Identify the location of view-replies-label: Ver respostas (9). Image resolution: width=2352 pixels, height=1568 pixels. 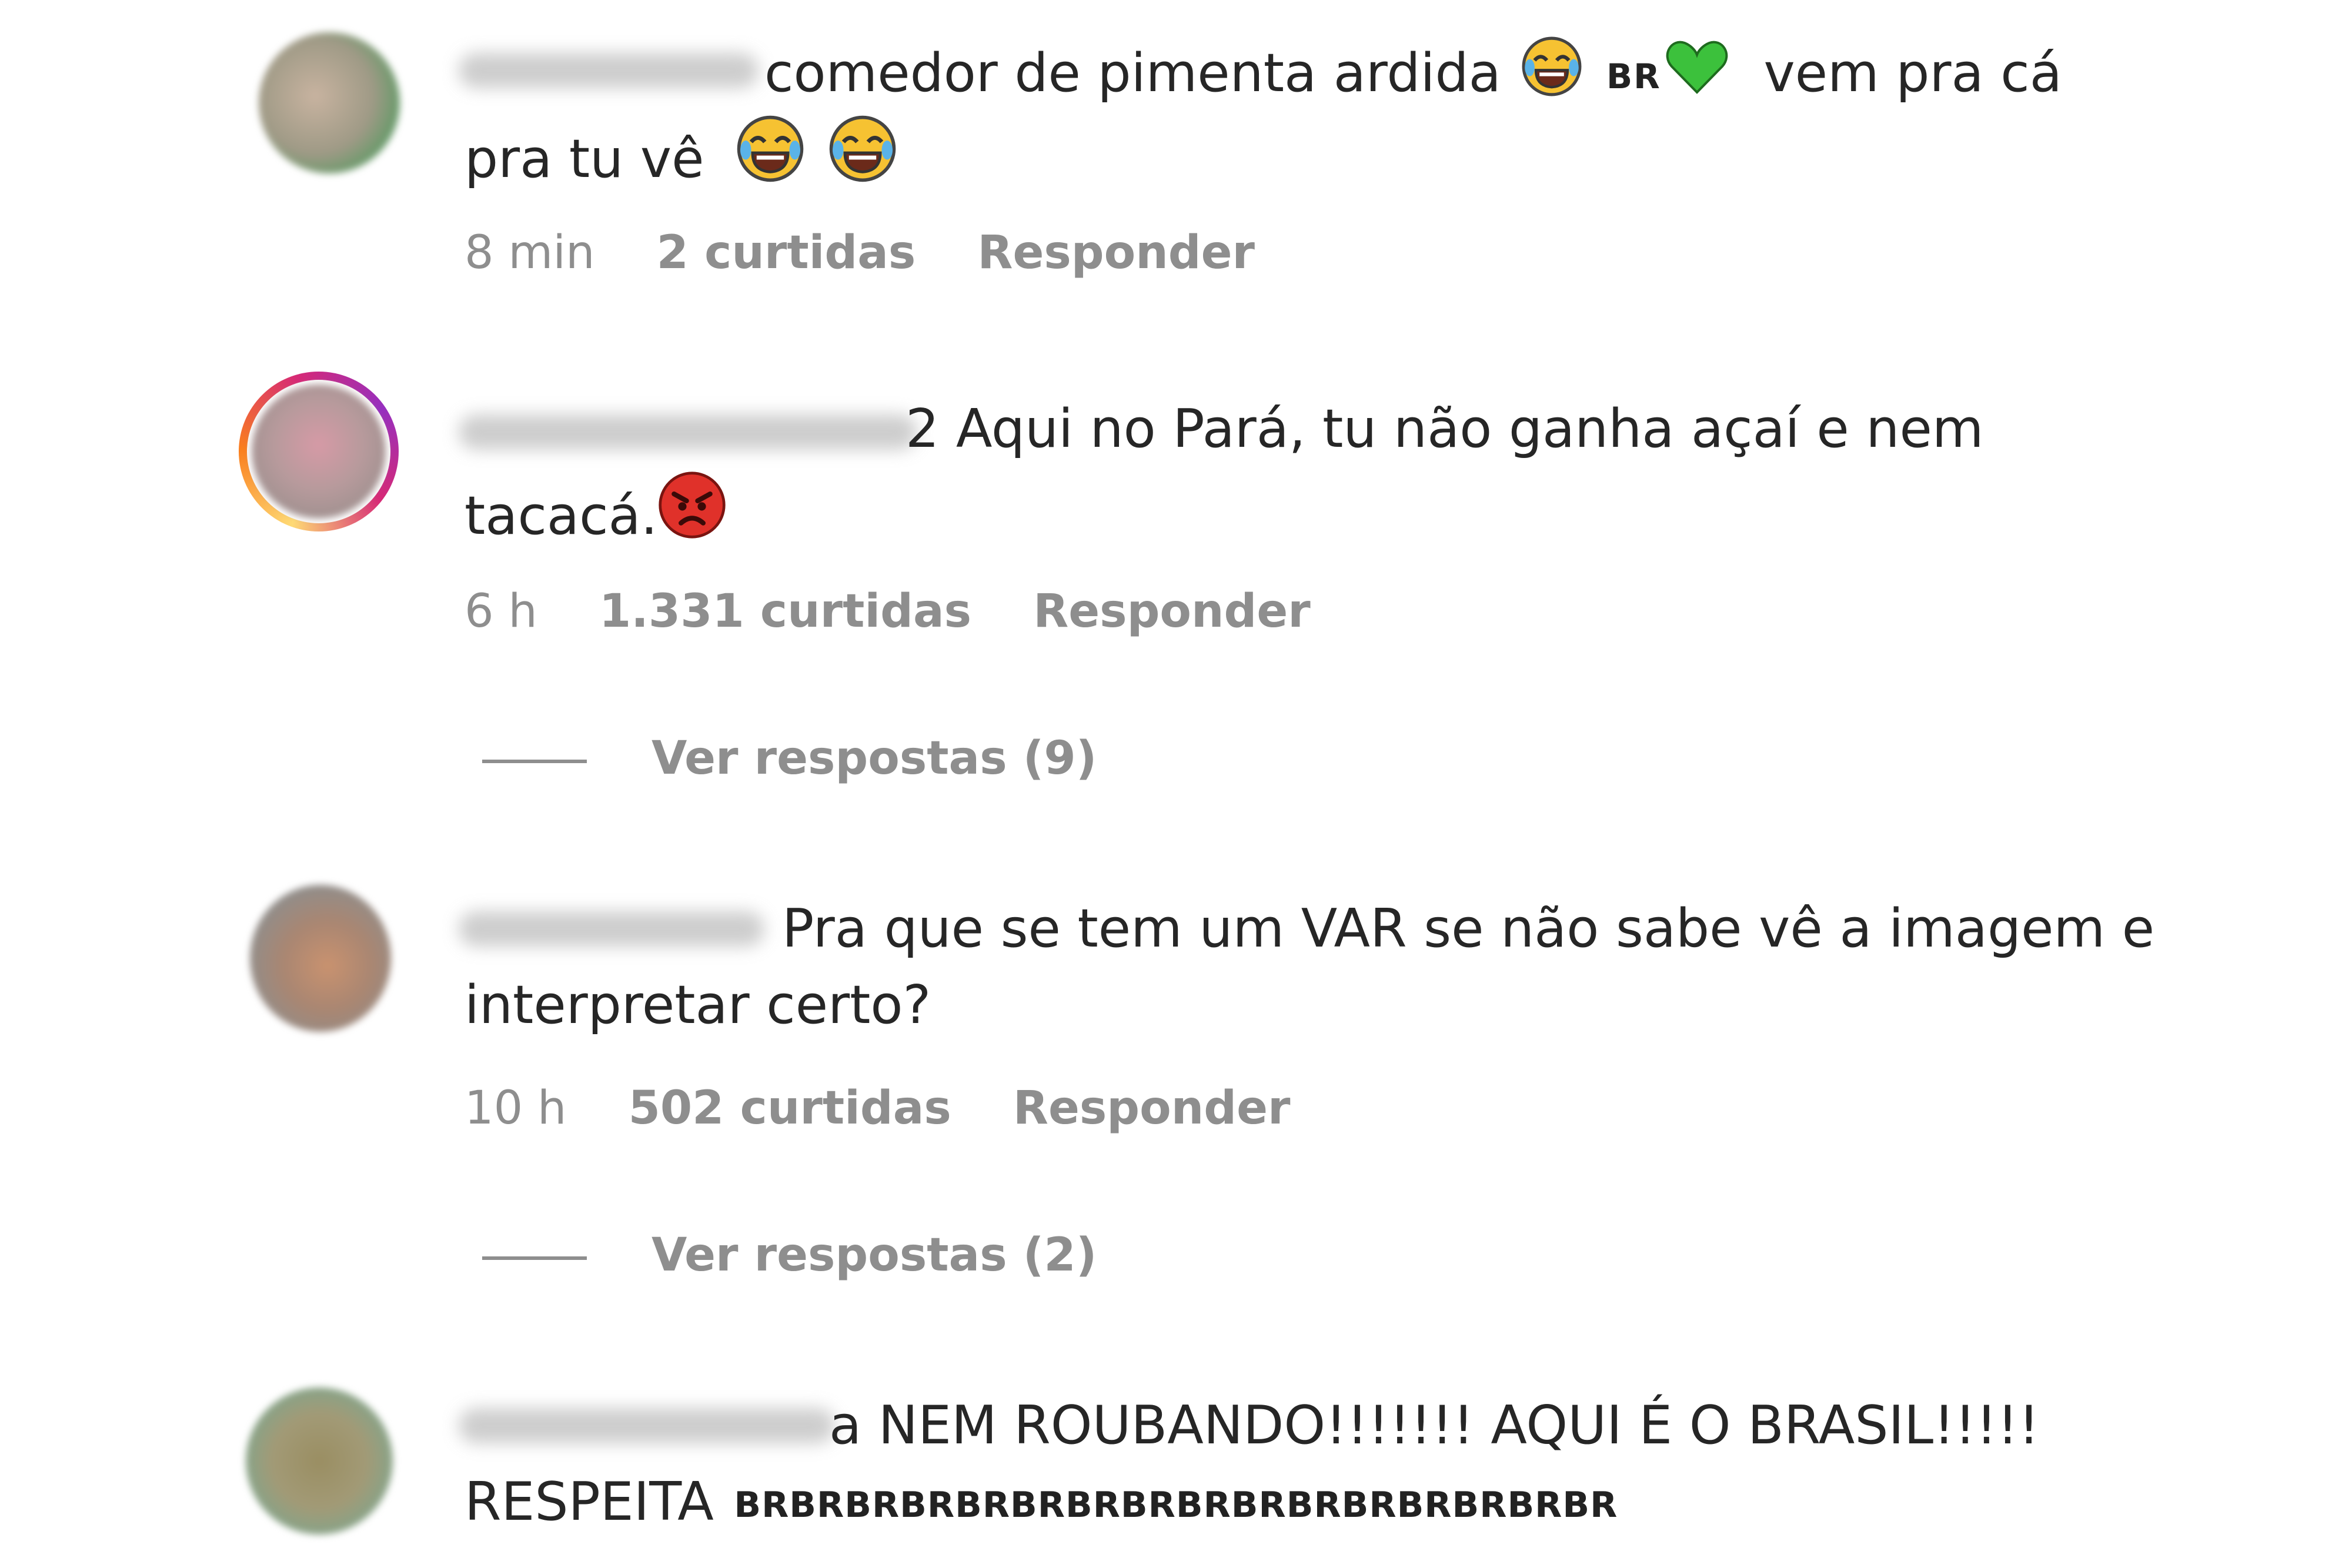
(874, 758).